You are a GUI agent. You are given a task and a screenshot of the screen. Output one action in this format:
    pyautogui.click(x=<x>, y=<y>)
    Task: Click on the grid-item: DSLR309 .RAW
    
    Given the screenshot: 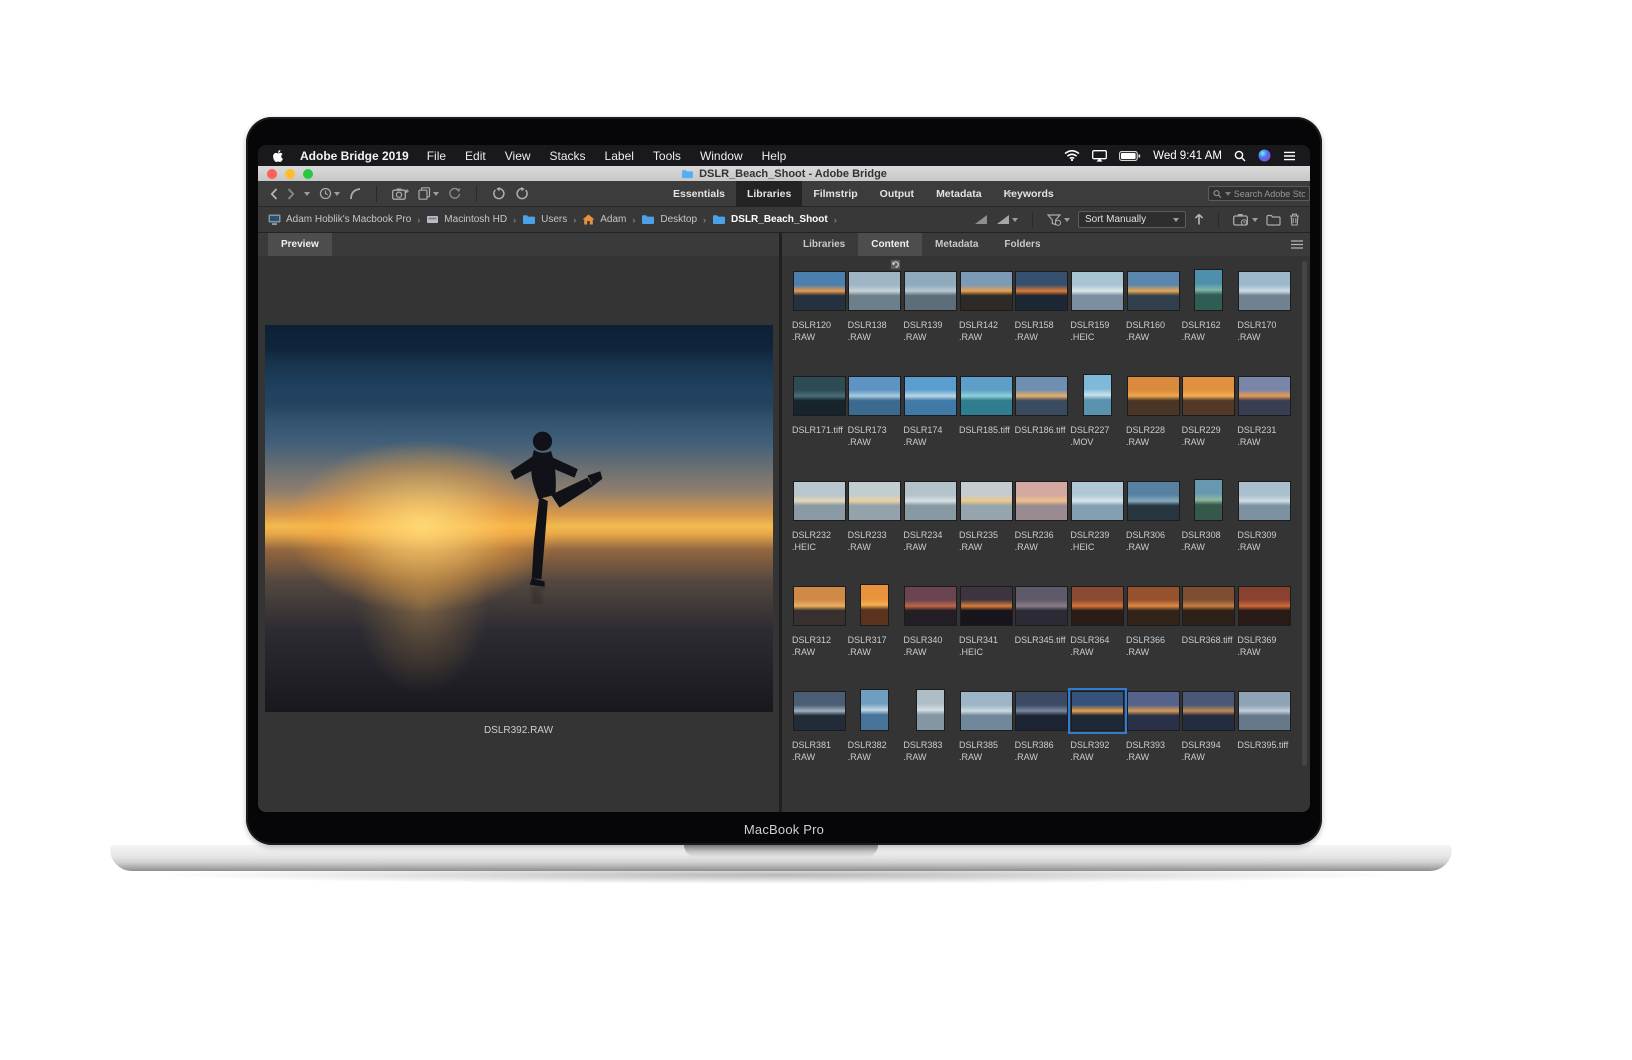 What is the action you would take?
    pyautogui.click(x=1264, y=522)
    